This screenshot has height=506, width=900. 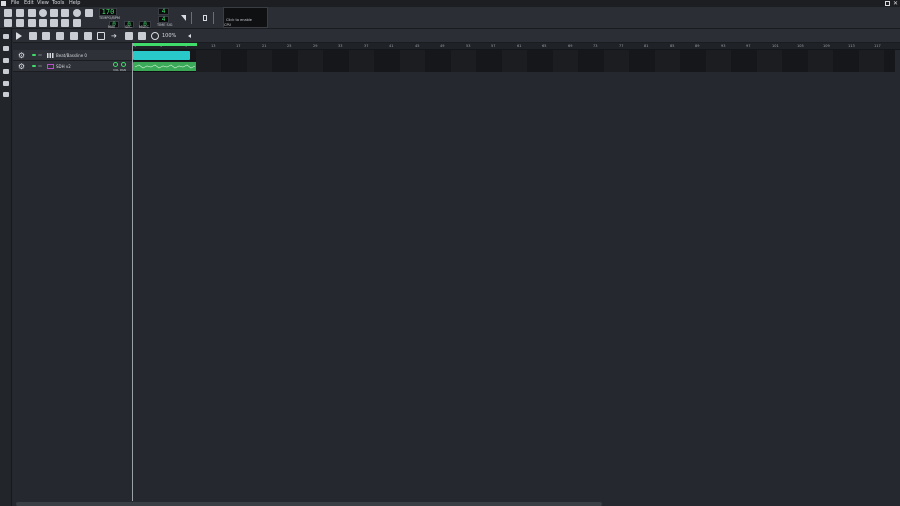 What do you see at coordinates (417, 46) in the screenshot?
I see `bar-number: 45` at bounding box center [417, 46].